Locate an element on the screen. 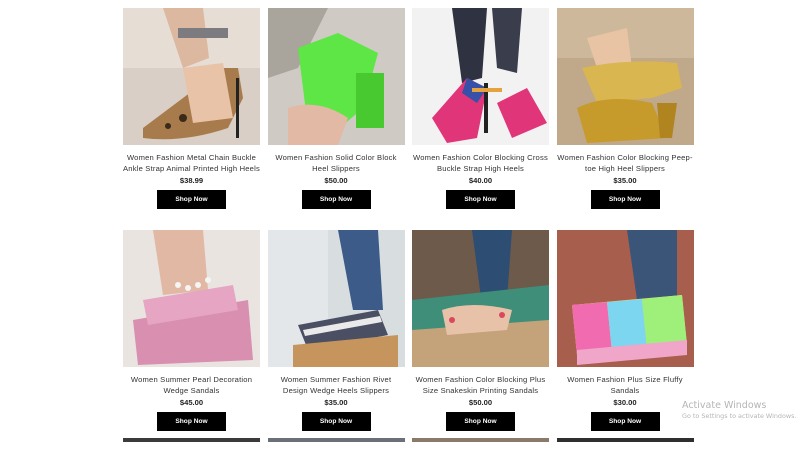 This screenshot has height=452, width=800. green-block-heel-image is located at coordinates (336, 76).